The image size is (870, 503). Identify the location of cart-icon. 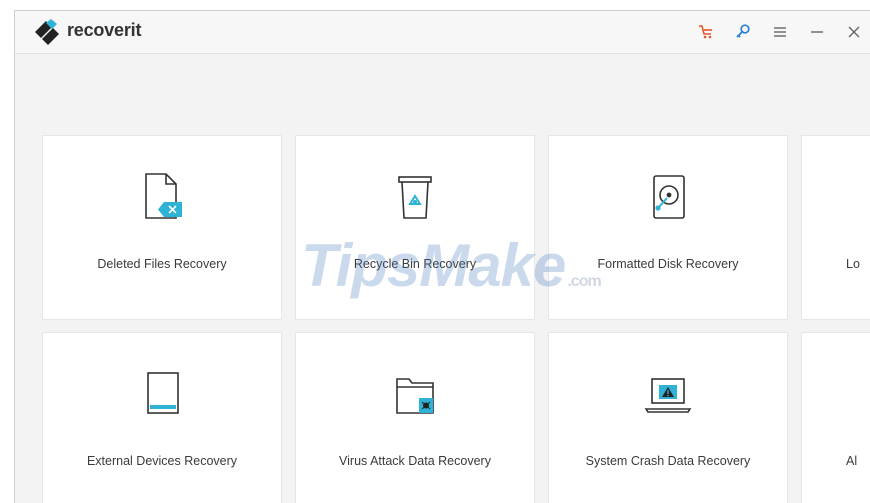
(705, 32).